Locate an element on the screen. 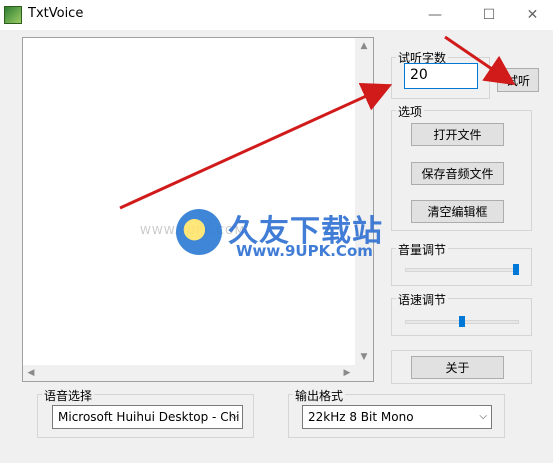 This screenshot has width=553, height=463. annotation-arrow-to-listen is located at coordinates (480, 60).